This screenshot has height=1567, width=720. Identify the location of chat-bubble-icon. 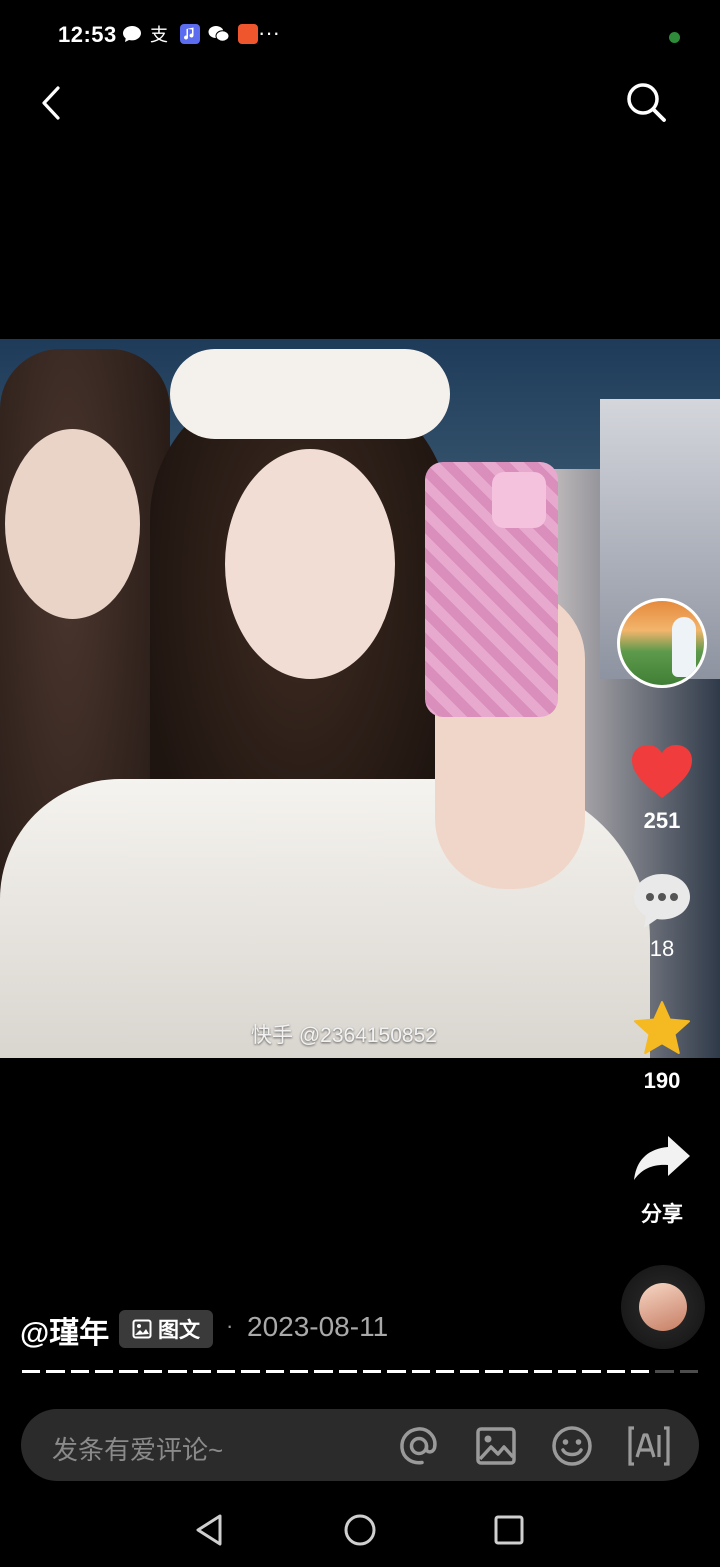
(132, 34).